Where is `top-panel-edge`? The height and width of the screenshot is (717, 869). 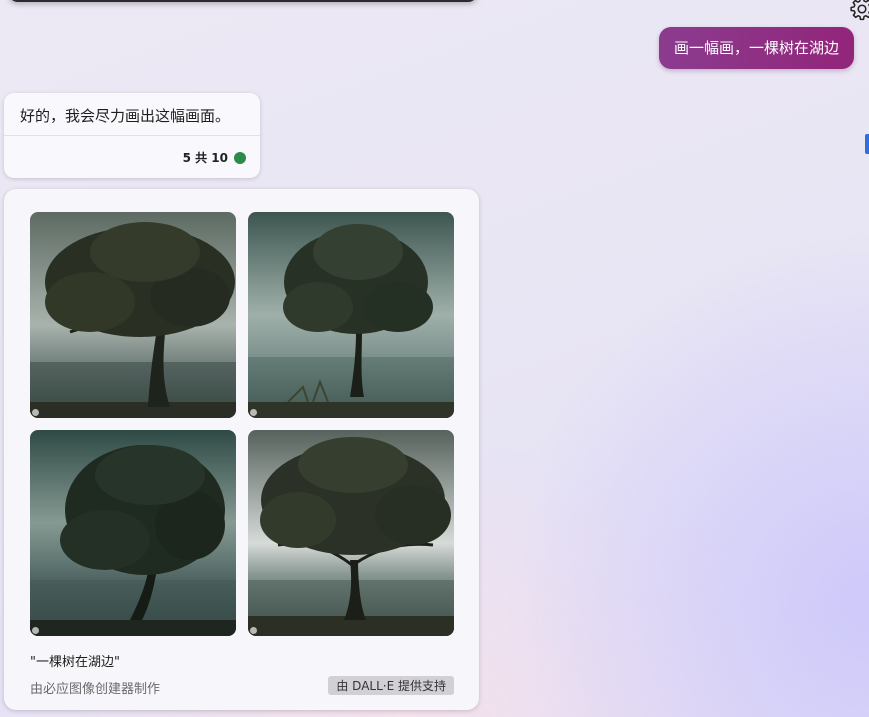 top-panel-edge is located at coordinates (243, 1).